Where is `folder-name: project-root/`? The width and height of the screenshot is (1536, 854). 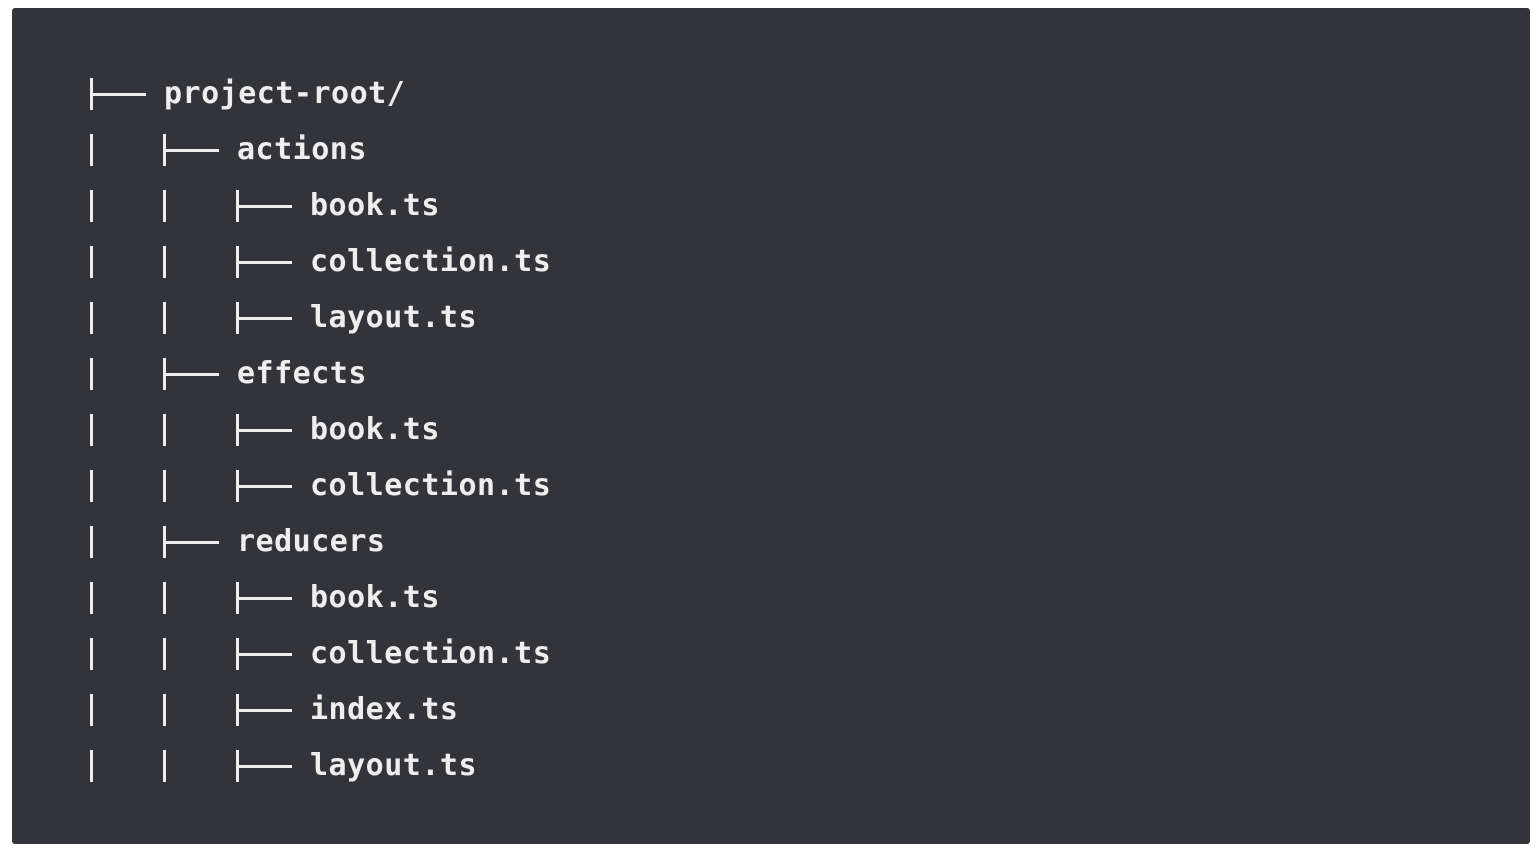
folder-name: project-root/ is located at coordinates (285, 93).